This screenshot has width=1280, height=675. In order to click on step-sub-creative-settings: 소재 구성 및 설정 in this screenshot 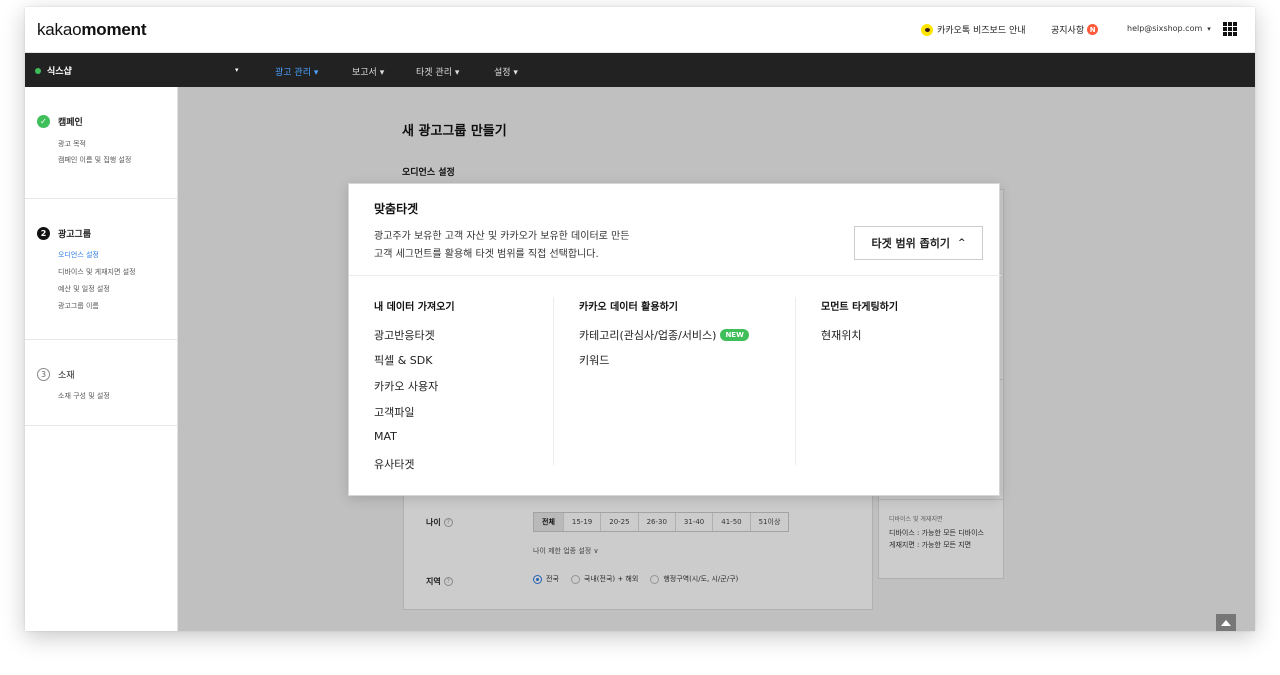, I will do `click(84, 396)`.